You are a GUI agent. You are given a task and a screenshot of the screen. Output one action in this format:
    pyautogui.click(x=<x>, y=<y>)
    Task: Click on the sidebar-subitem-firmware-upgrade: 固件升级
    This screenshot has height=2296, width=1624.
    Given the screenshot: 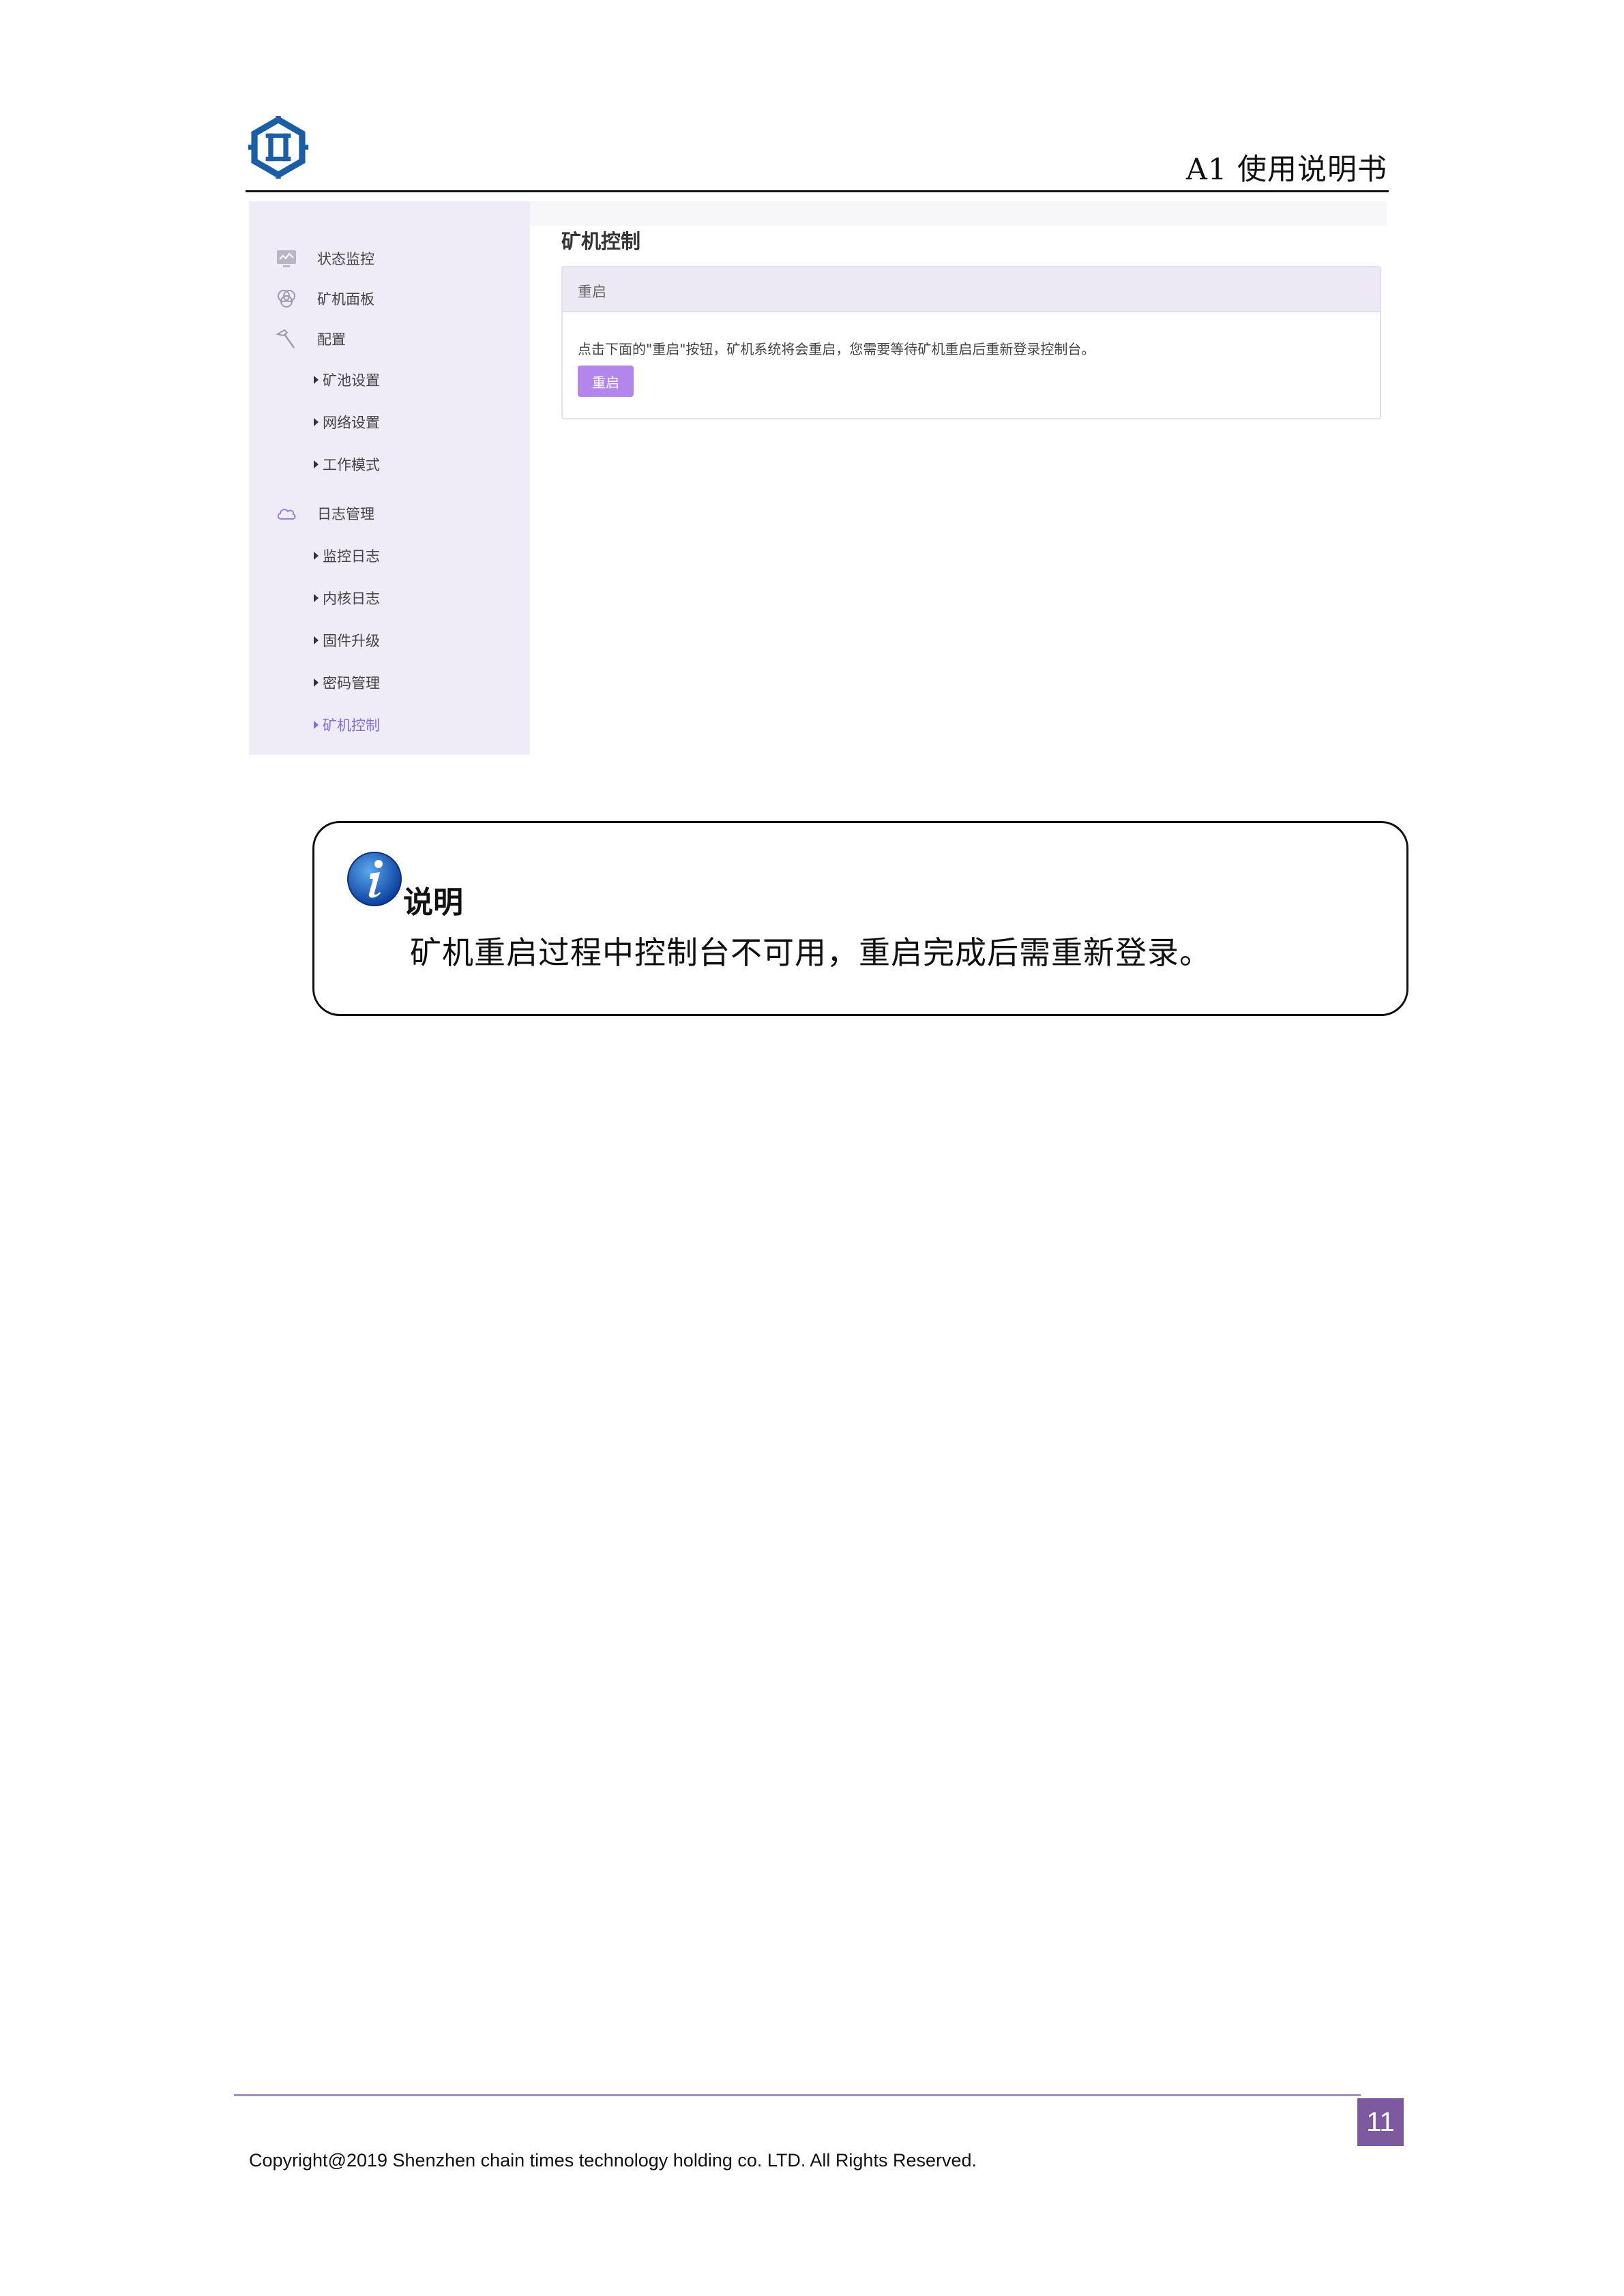 What is the action you would take?
    pyautogui.click(x=347, y=641)
    